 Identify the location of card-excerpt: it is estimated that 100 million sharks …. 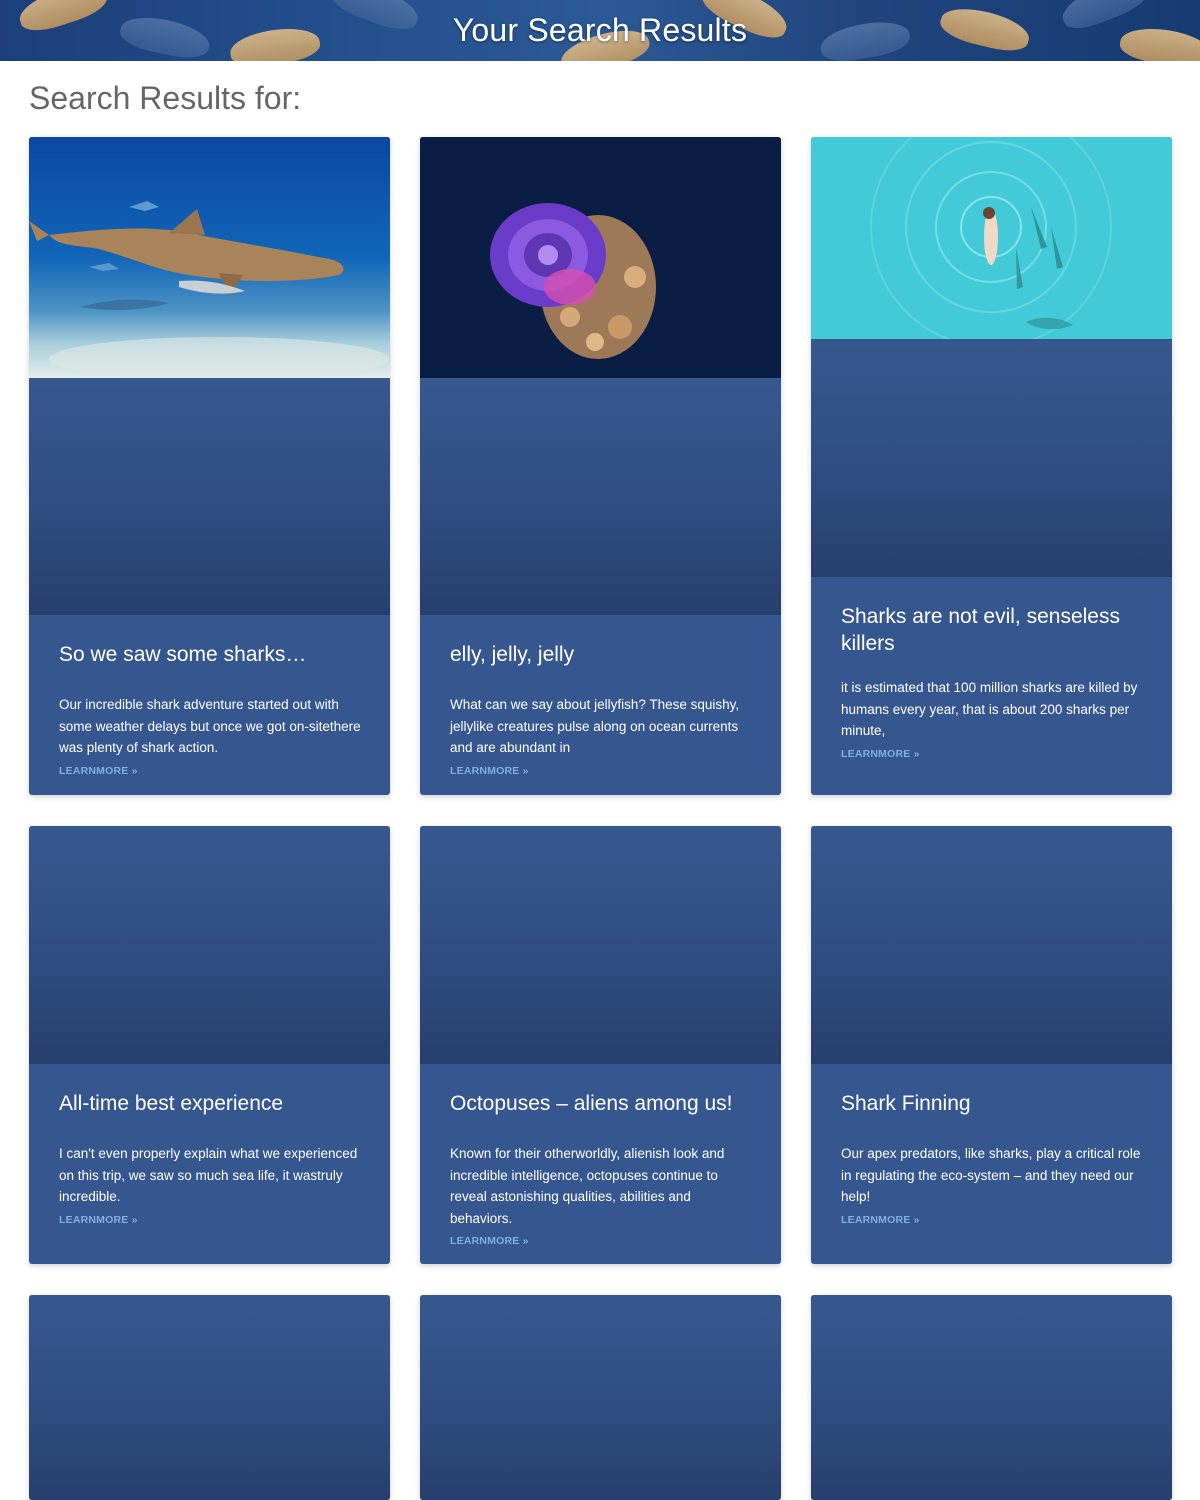
(989, 709).